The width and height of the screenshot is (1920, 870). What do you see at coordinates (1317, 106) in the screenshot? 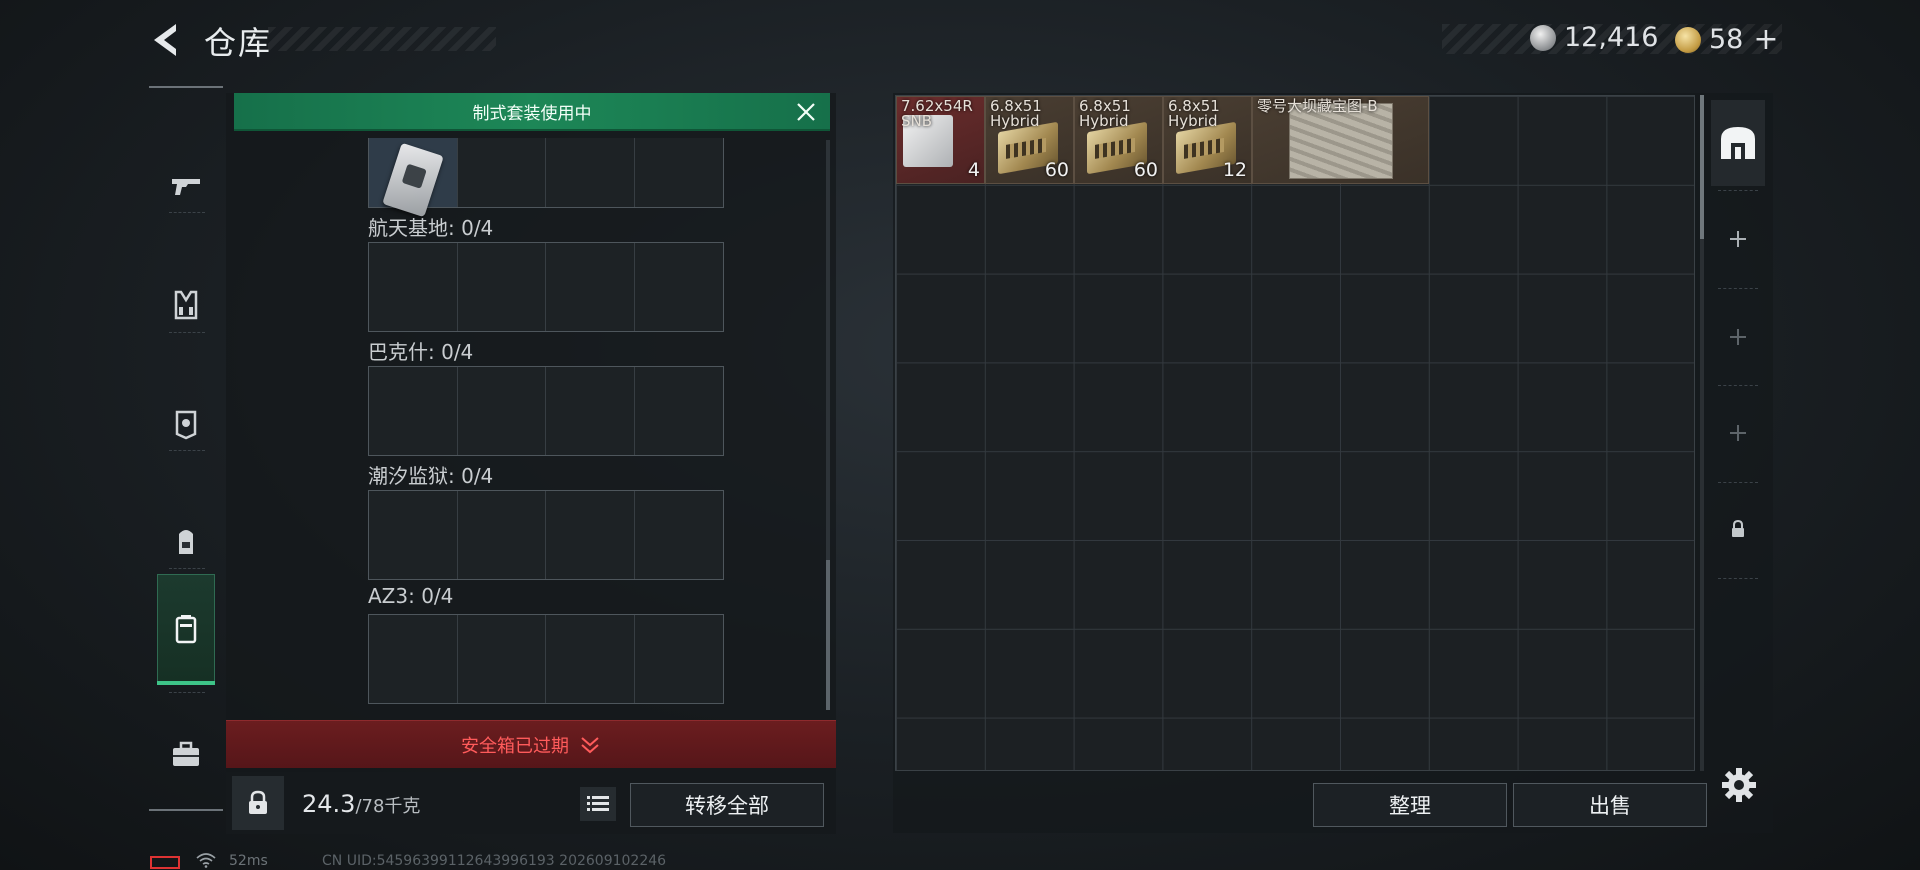
I see `item-name: 零号大坝藏宝图-B` at bounding box center [1317, 106].